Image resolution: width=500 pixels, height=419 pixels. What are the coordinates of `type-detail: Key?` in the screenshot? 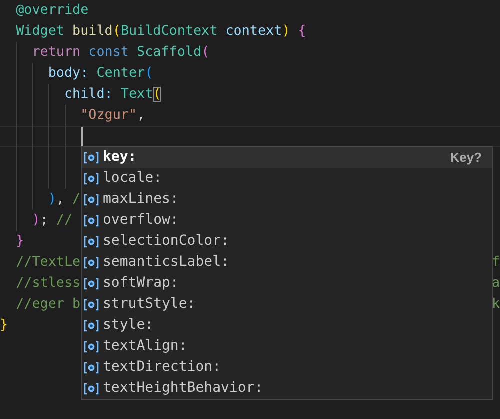 It's located at (466, 157).